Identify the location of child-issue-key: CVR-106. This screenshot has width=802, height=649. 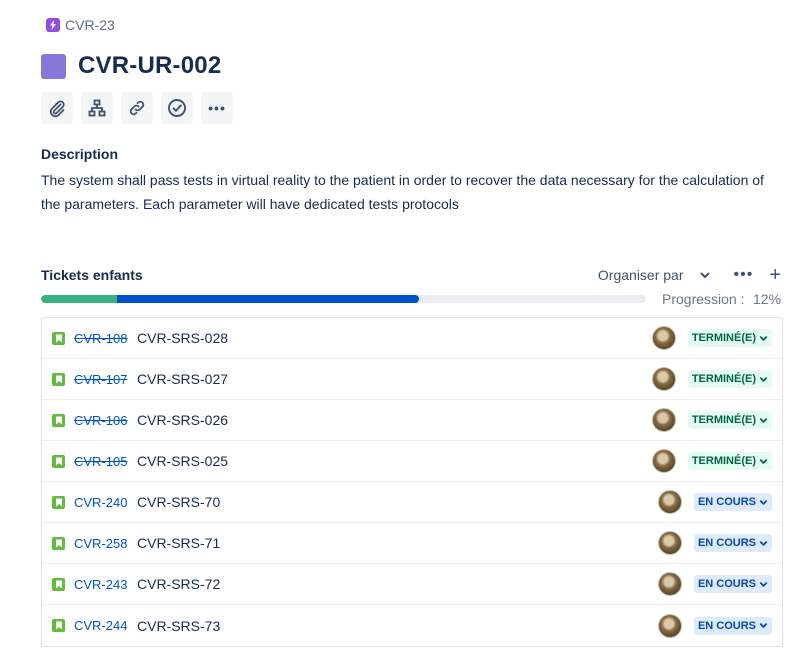
(101, 420).